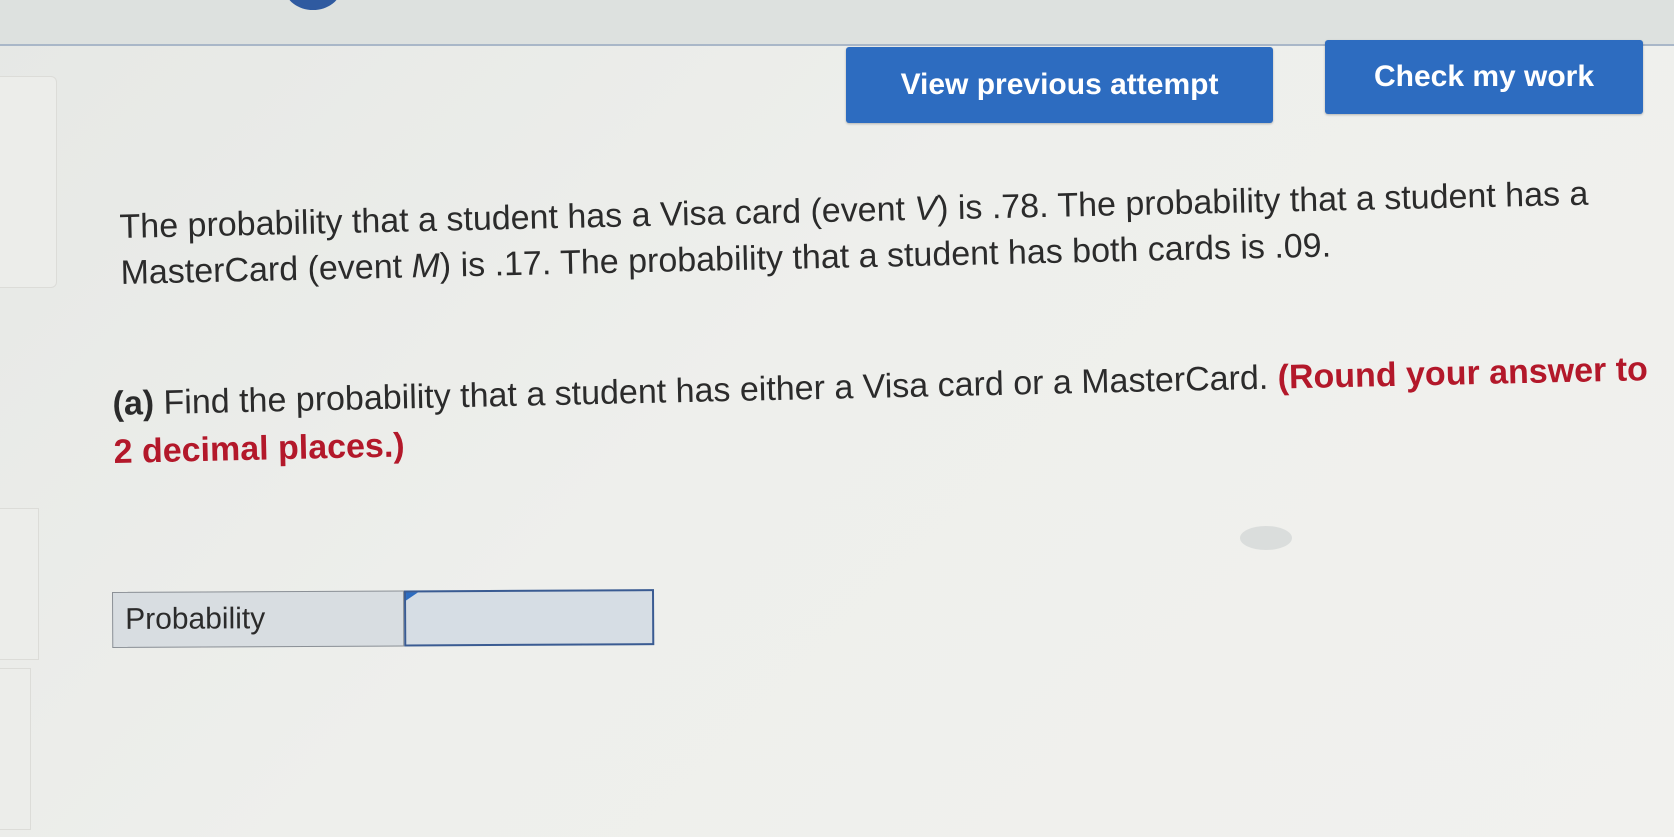 The height and width of the screenshot is (837, 1674). I want to click on header-band, so click(837, 22).